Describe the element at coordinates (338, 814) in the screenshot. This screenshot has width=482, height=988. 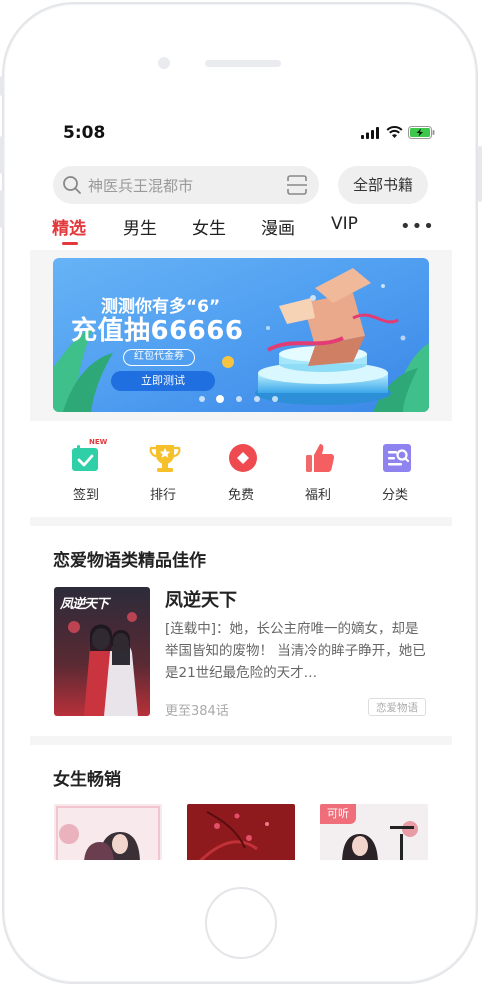
I see `audio-badge: 可听` at that location.